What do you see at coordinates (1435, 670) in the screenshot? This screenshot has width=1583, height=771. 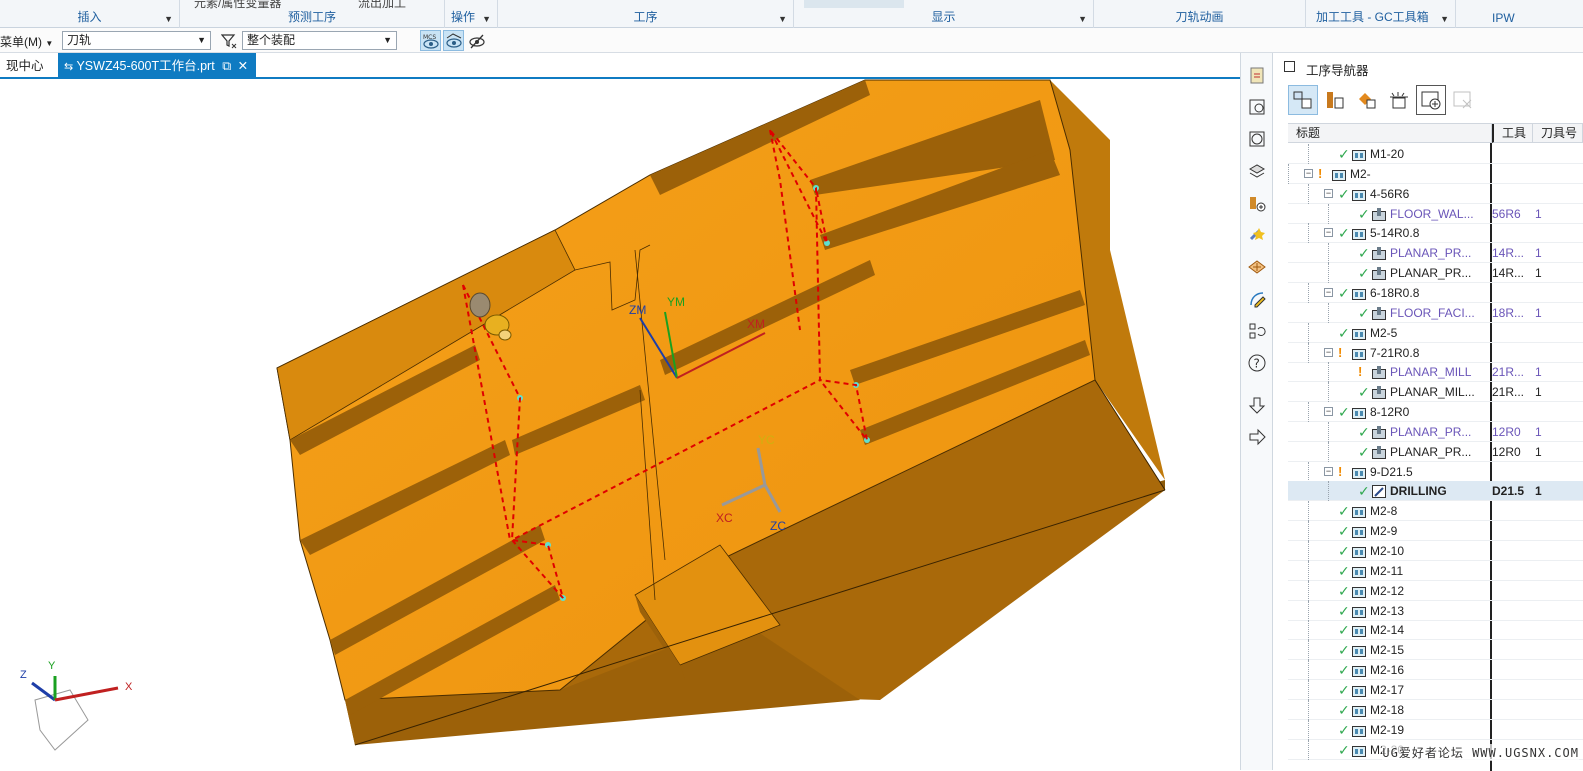 I see `program-node: ✓ M2-16` at bounding box center [1435, 670].